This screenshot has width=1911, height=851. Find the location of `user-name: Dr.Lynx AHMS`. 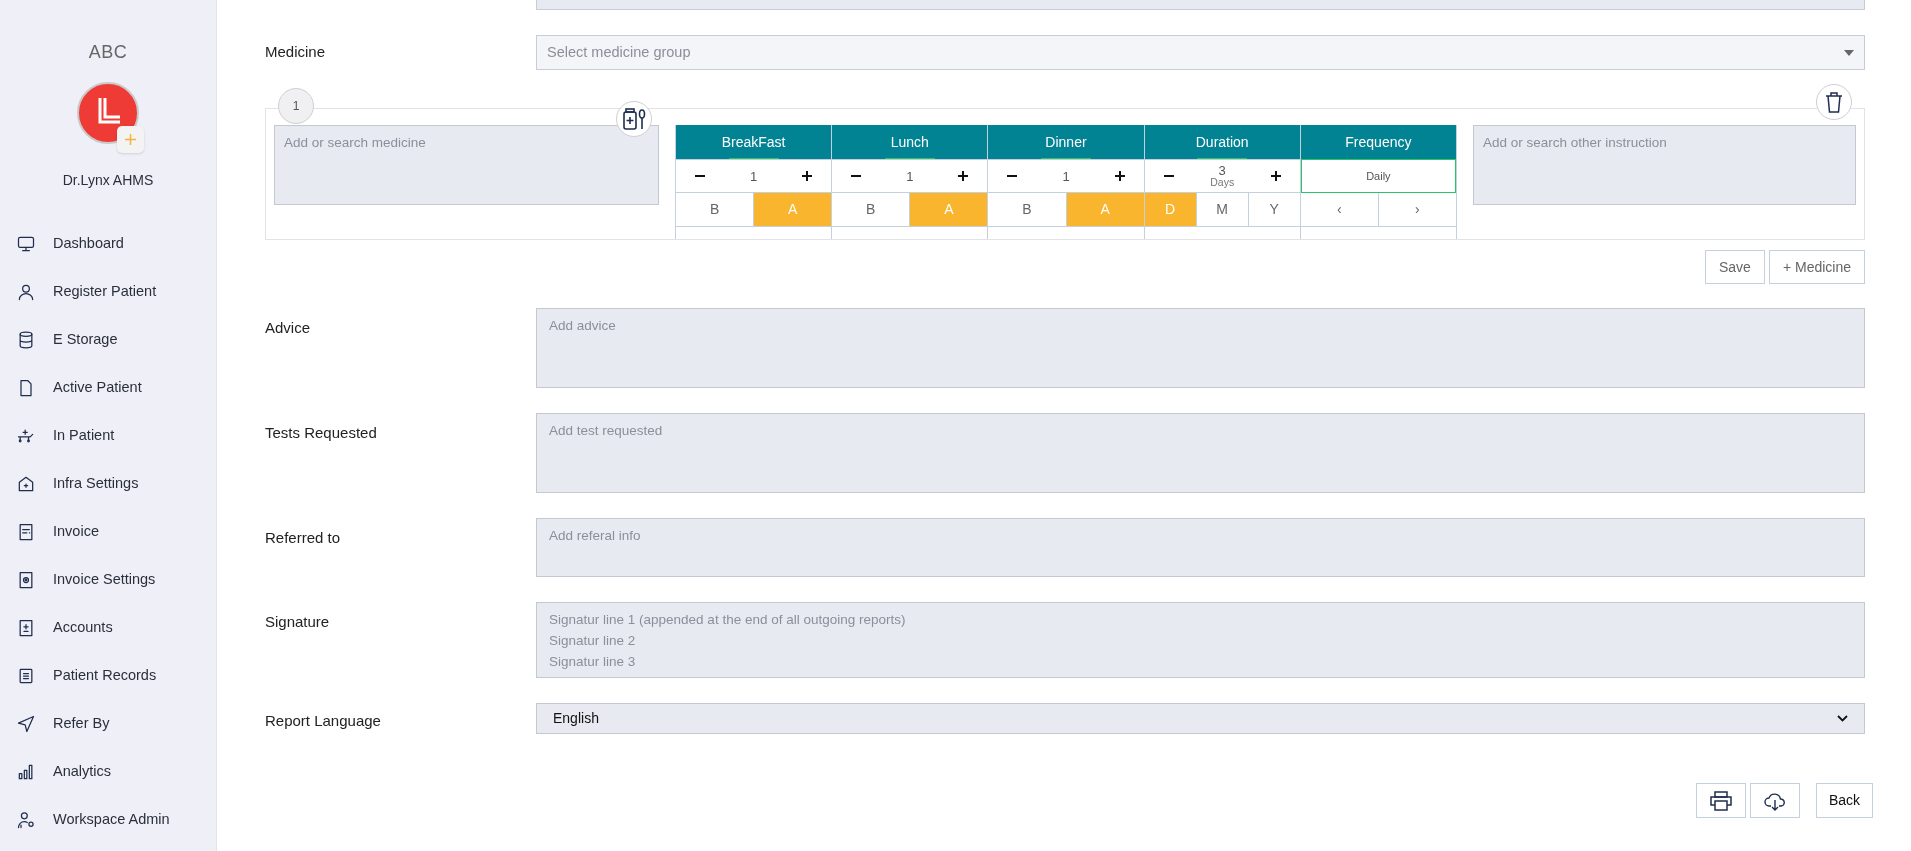

user-name: Dr.Lynx AHMS is located at coordinates (108, 180).